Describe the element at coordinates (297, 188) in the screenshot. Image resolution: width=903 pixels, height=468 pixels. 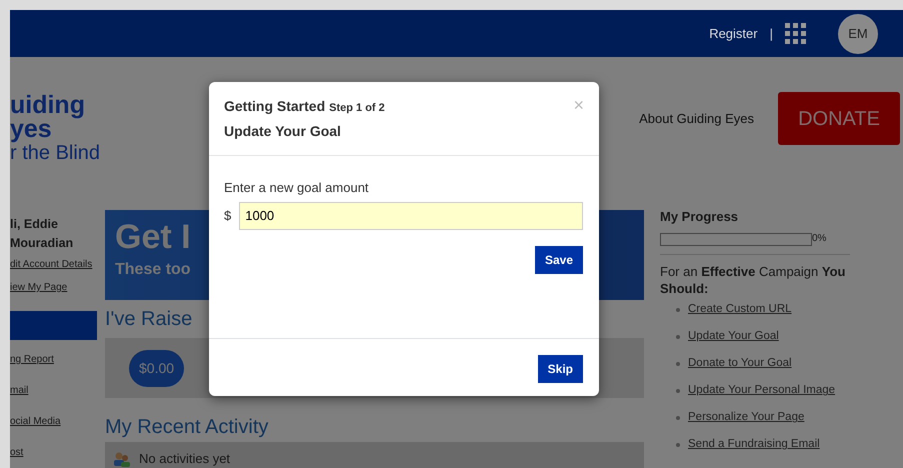
I see `field-label: Enter a new goal amount` at that location.